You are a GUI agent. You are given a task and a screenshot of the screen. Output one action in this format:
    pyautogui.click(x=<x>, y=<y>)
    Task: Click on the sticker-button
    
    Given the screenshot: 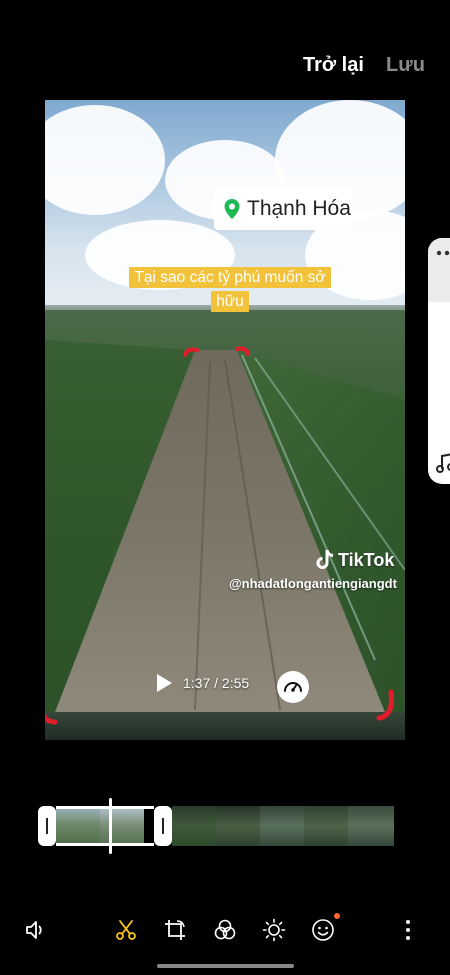 What is the action you would take?
    pyautogui.click(x=325, y=928)
    